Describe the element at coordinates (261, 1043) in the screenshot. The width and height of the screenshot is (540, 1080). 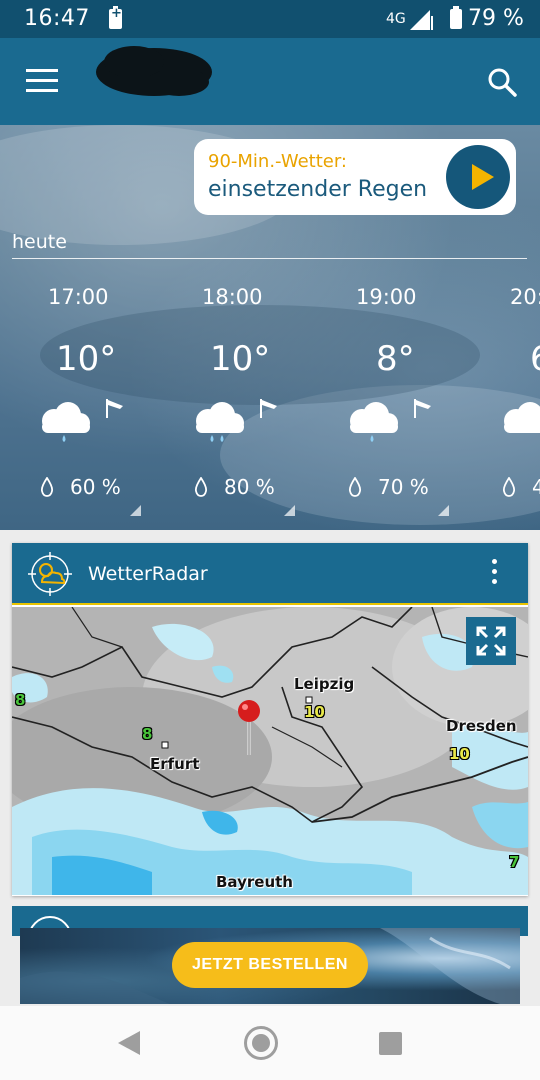
I see `home-icon` at that location.